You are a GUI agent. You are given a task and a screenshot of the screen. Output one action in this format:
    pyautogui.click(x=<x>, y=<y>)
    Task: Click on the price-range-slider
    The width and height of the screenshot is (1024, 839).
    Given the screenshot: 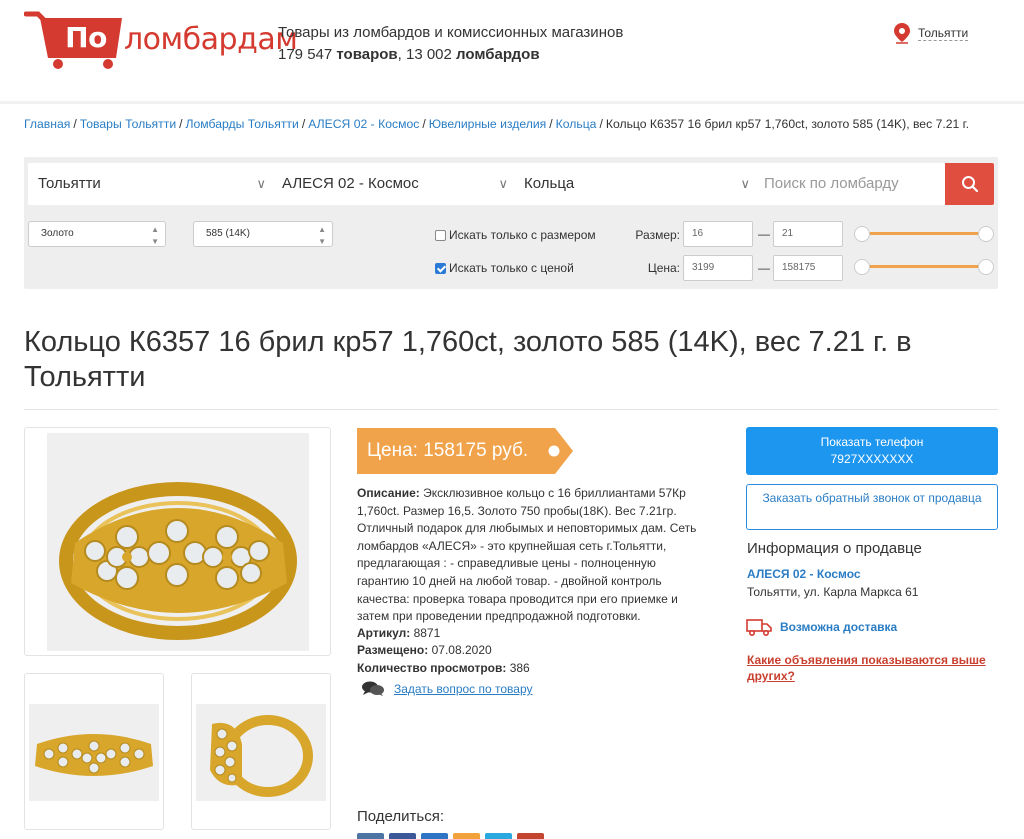 What is the action you would take?
    pyautogui.click(x=924, y=267)
    